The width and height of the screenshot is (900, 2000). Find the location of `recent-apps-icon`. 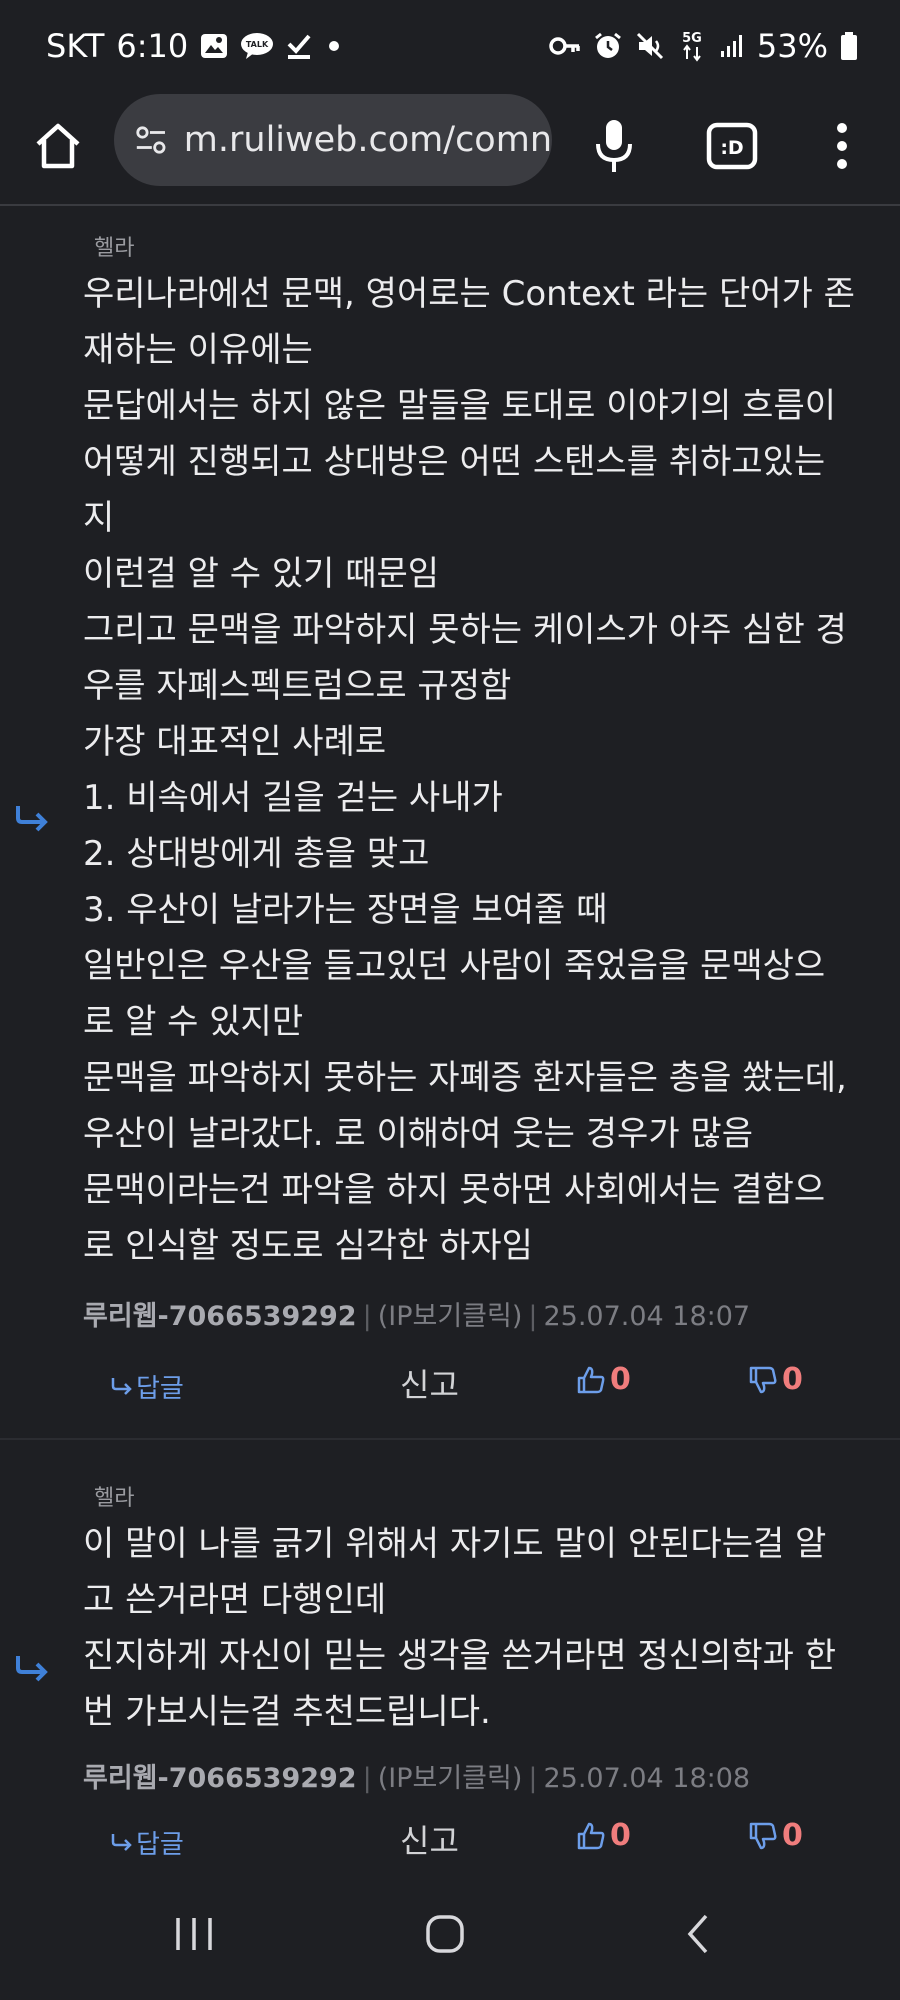

recent-apps-icon is located at coordinates (194, 1934).